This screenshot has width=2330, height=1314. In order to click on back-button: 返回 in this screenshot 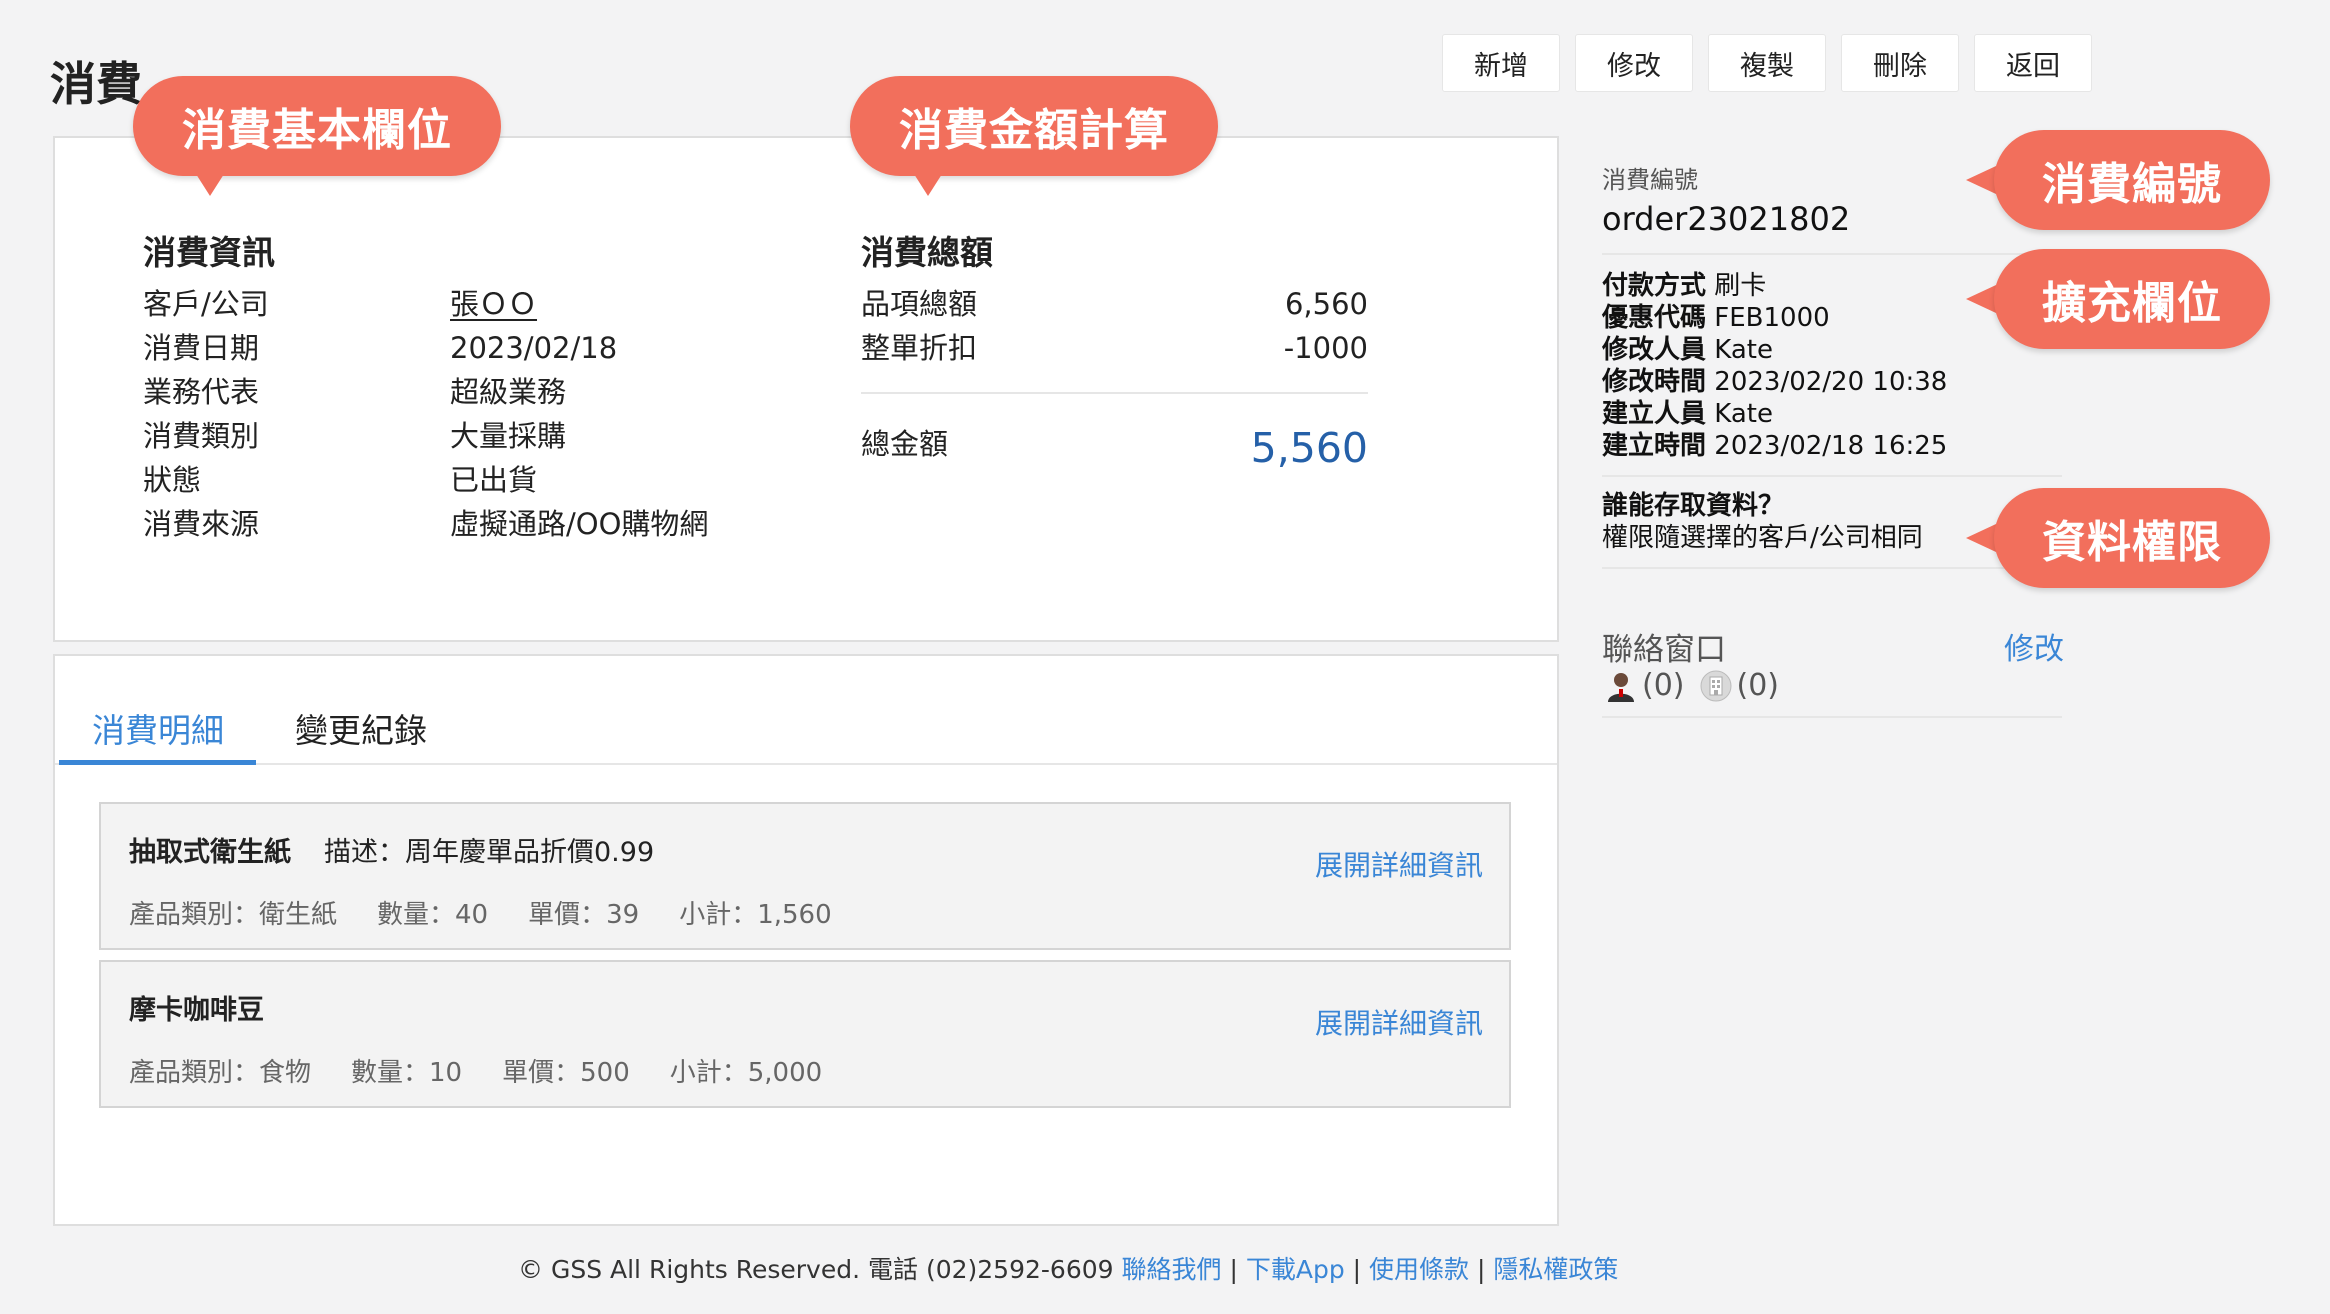, I will do `click(2033, 63)`.